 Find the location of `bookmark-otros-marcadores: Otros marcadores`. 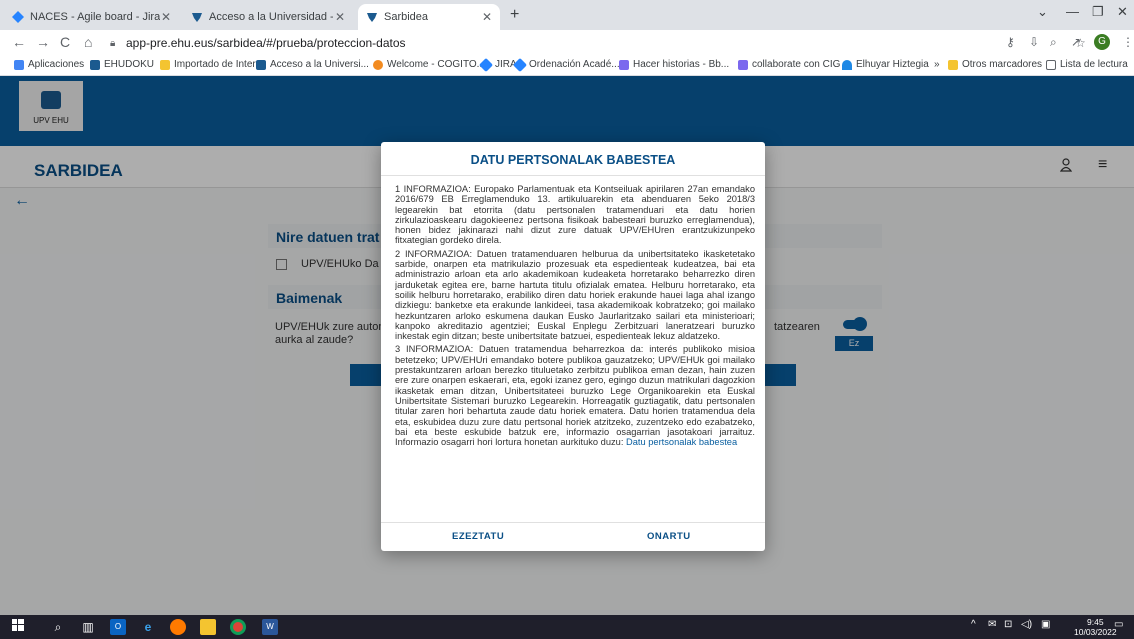

bookmark-otros-marcadores: Otros marcadores is located at coordinates (995, 64).